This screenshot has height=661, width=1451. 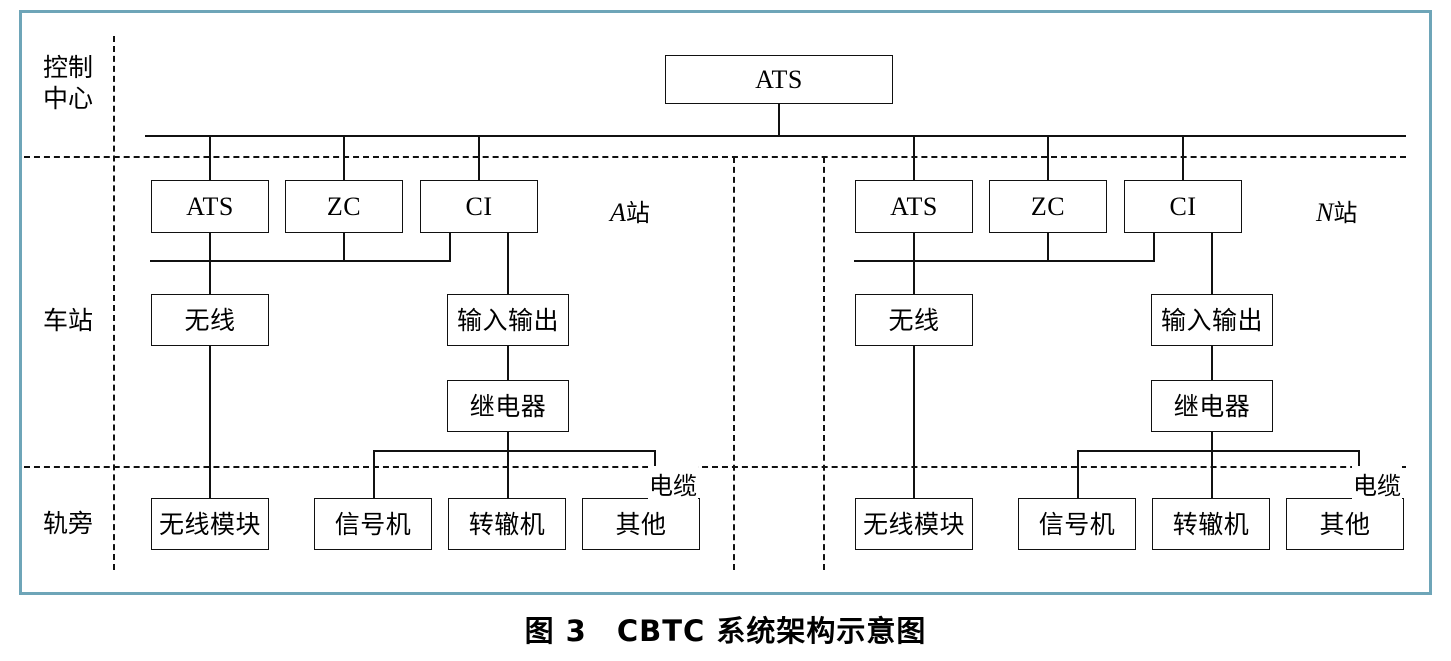 What do you see at coordinates (1004, 261) in the screenshot?
I see `station-n-sub-bus` at bounding box center [1004, 261].